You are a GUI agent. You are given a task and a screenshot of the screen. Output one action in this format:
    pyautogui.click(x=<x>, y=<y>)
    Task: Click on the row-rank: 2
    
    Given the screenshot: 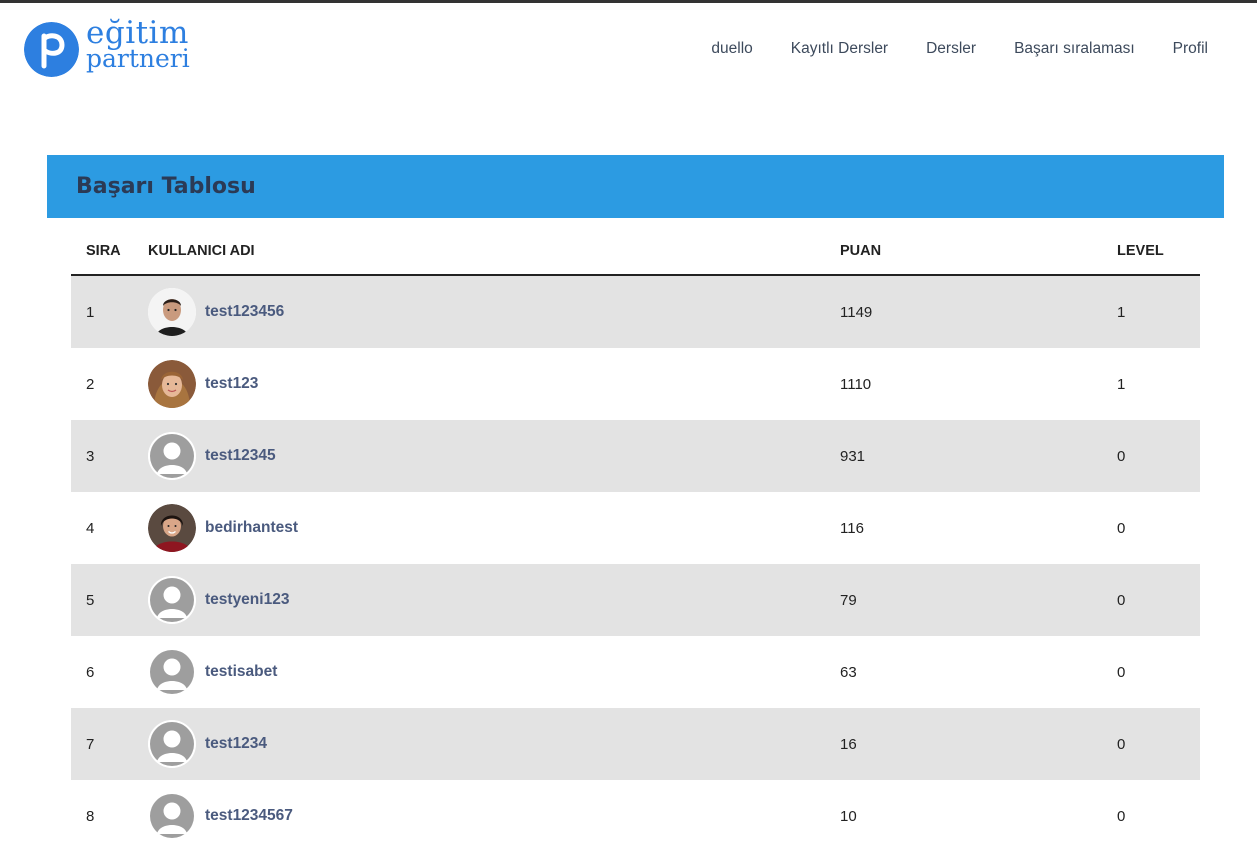 What is the action you would take?
    pyautogui.click(x=90, y=384)
    